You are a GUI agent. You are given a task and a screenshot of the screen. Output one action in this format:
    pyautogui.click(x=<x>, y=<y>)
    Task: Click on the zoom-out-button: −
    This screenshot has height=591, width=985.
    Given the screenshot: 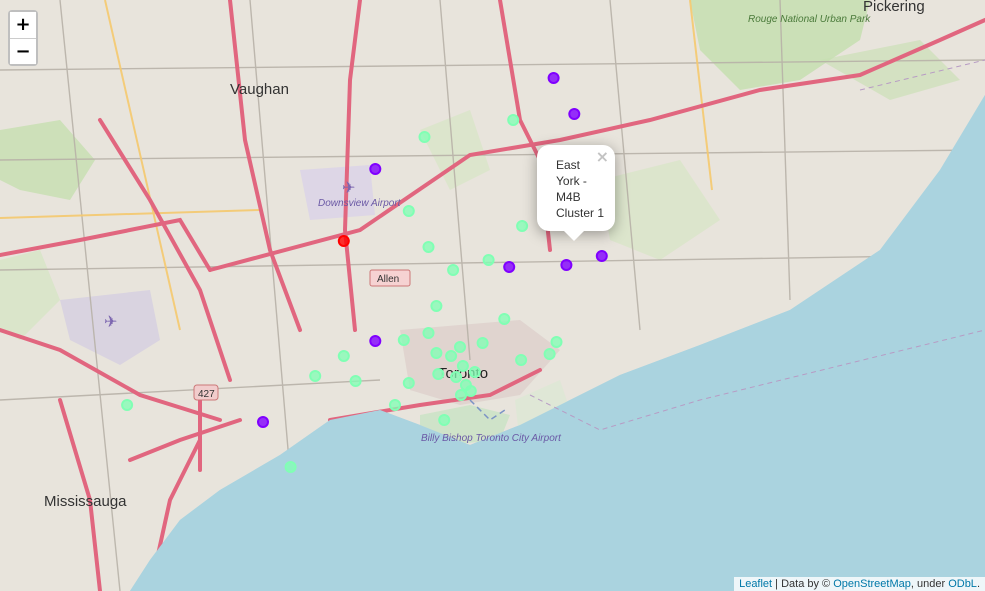 What is the action you would take?
    pyautogui.click(x=23, y=51)
    